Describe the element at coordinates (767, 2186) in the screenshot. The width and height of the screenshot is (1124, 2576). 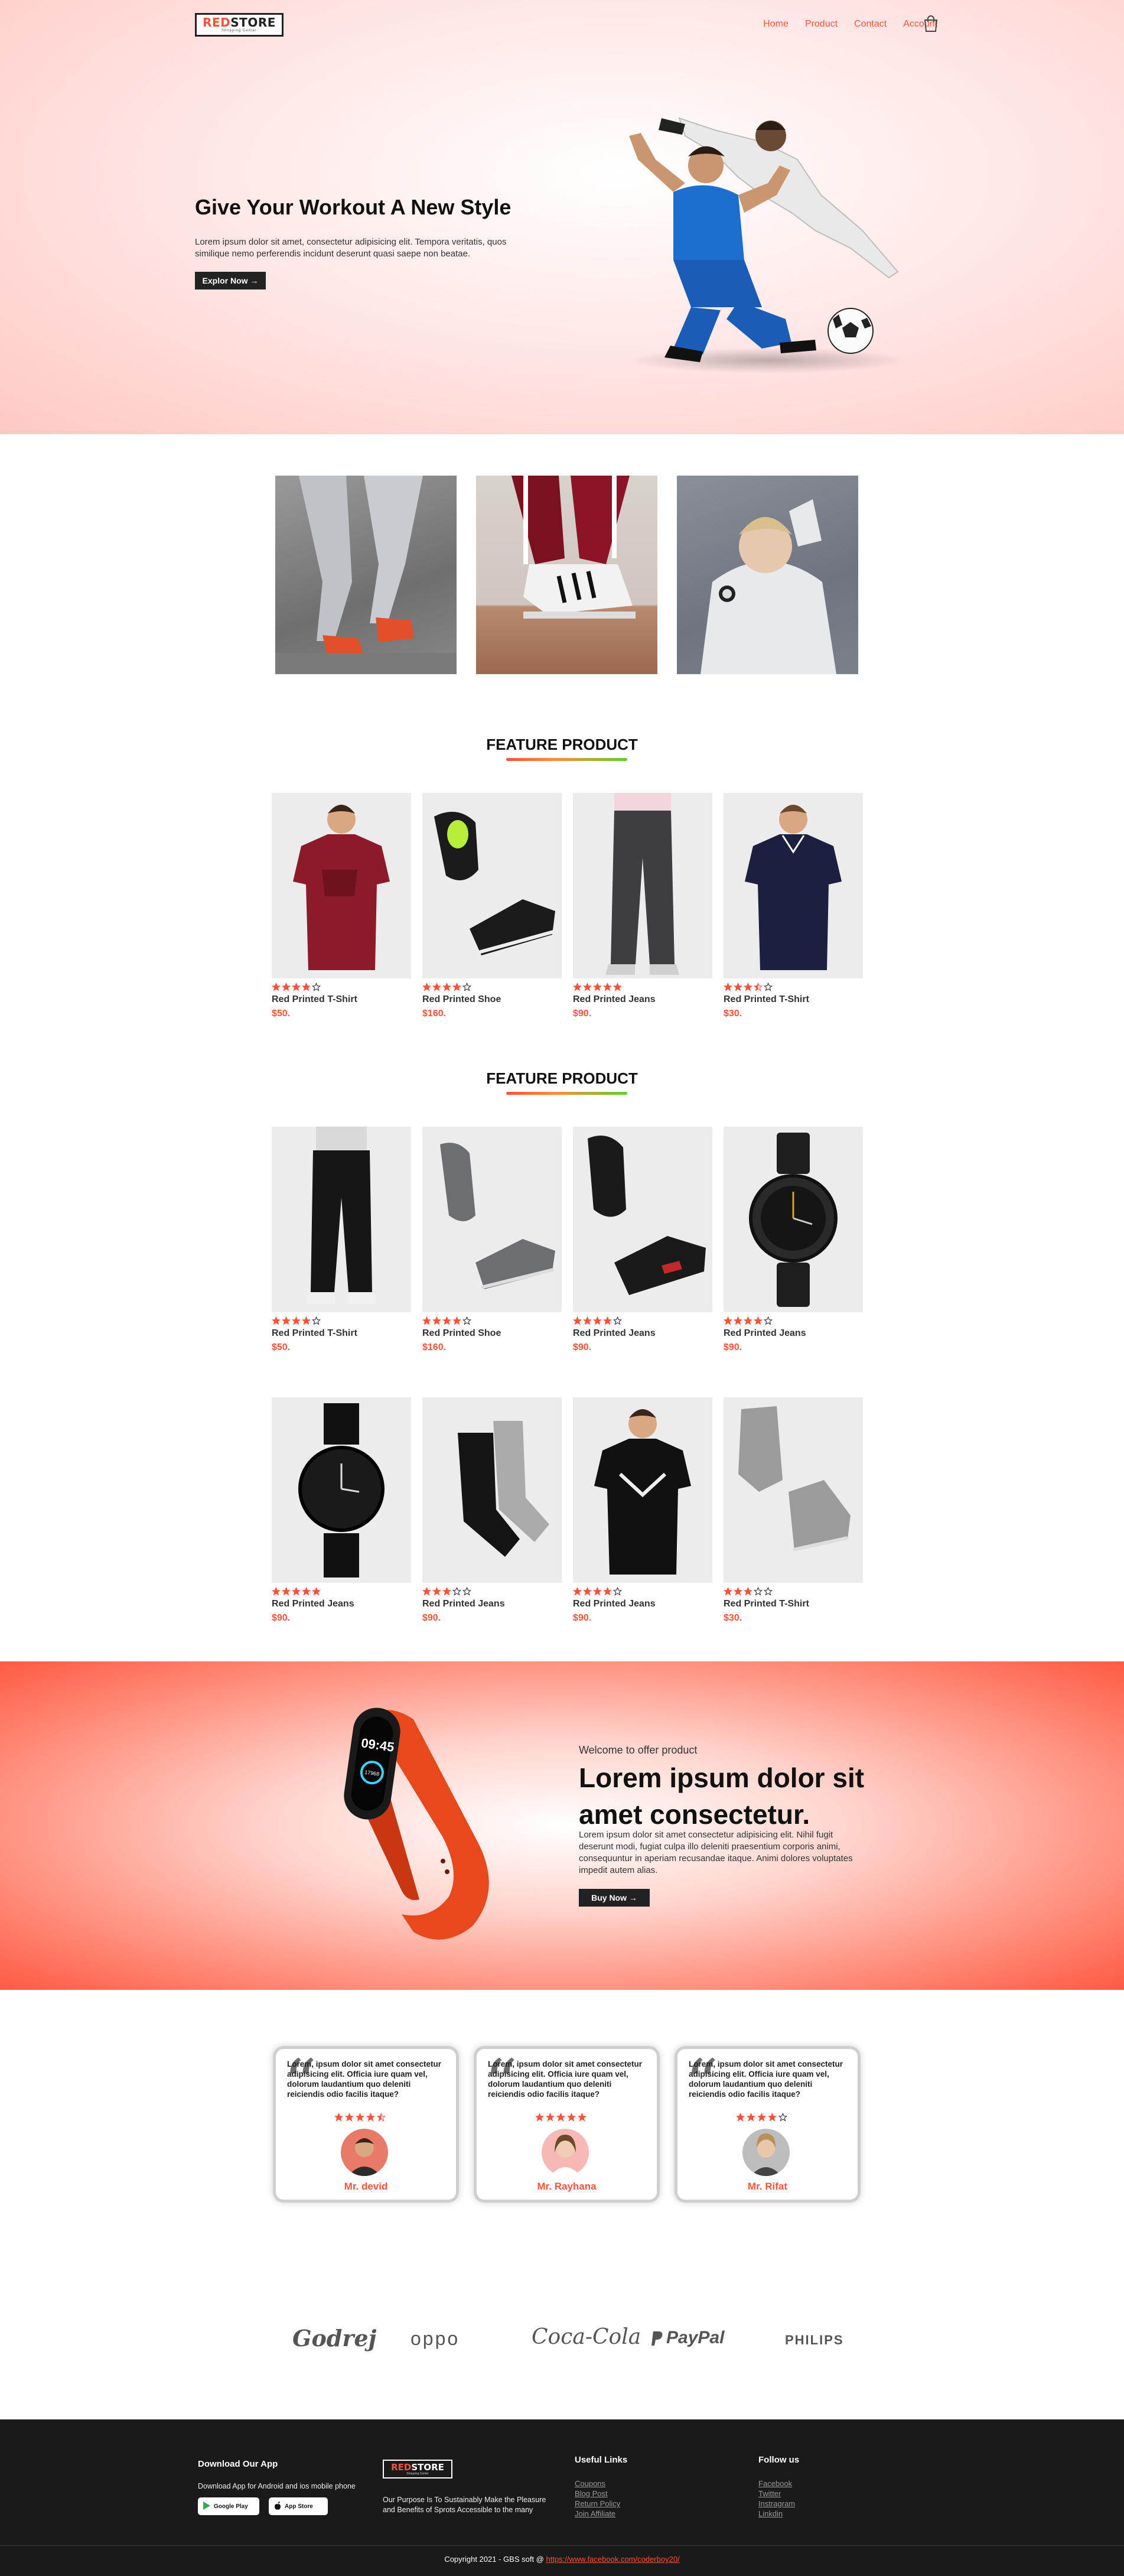
I see `testimonial-author: Mr. Rifat` at that location.